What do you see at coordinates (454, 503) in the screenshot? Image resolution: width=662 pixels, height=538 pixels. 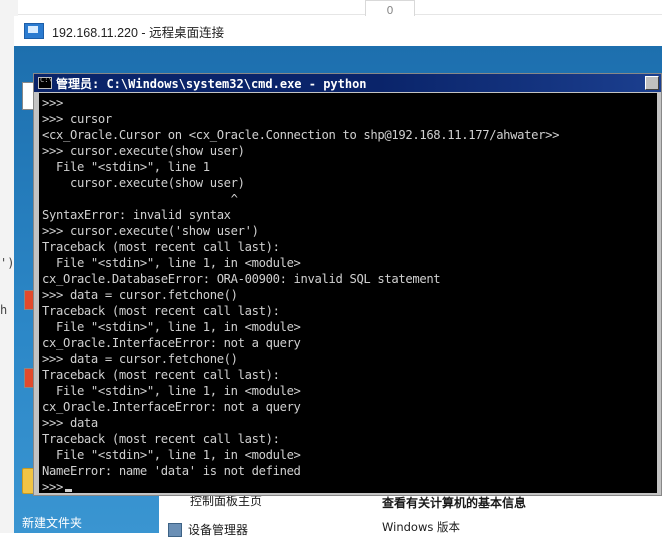 I see `control-panel-heading: 查看有关计算机的基本信息` at bounding box center [454, 503].